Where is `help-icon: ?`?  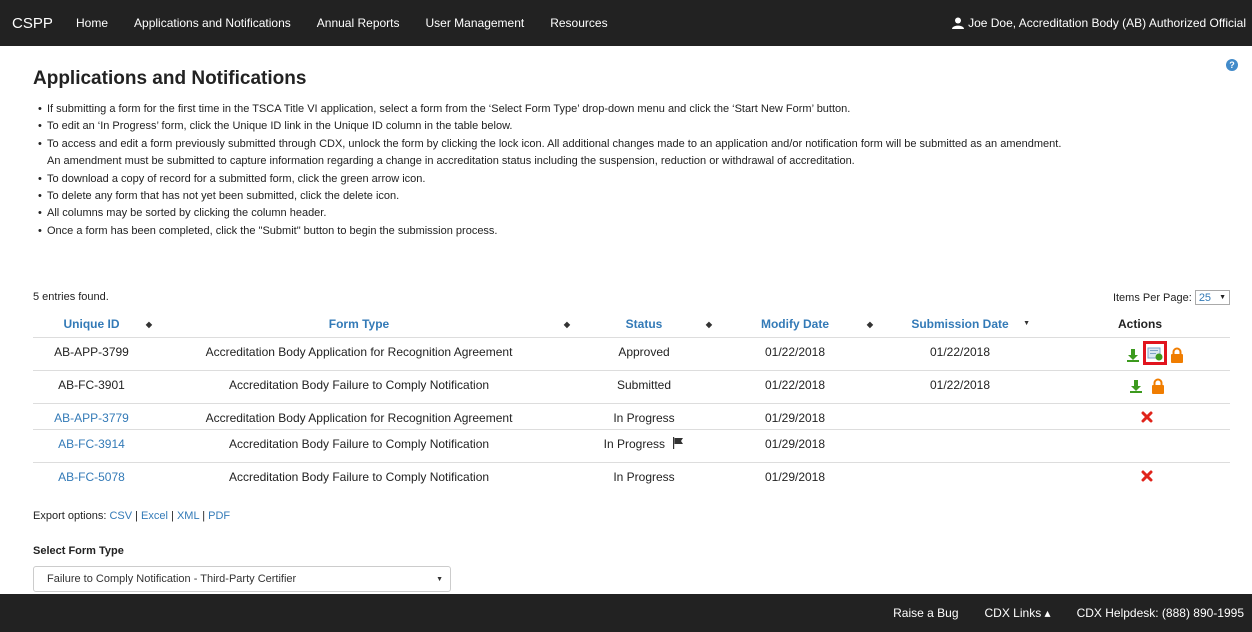
help-icon: ? is located at coordinates (1232, 65).